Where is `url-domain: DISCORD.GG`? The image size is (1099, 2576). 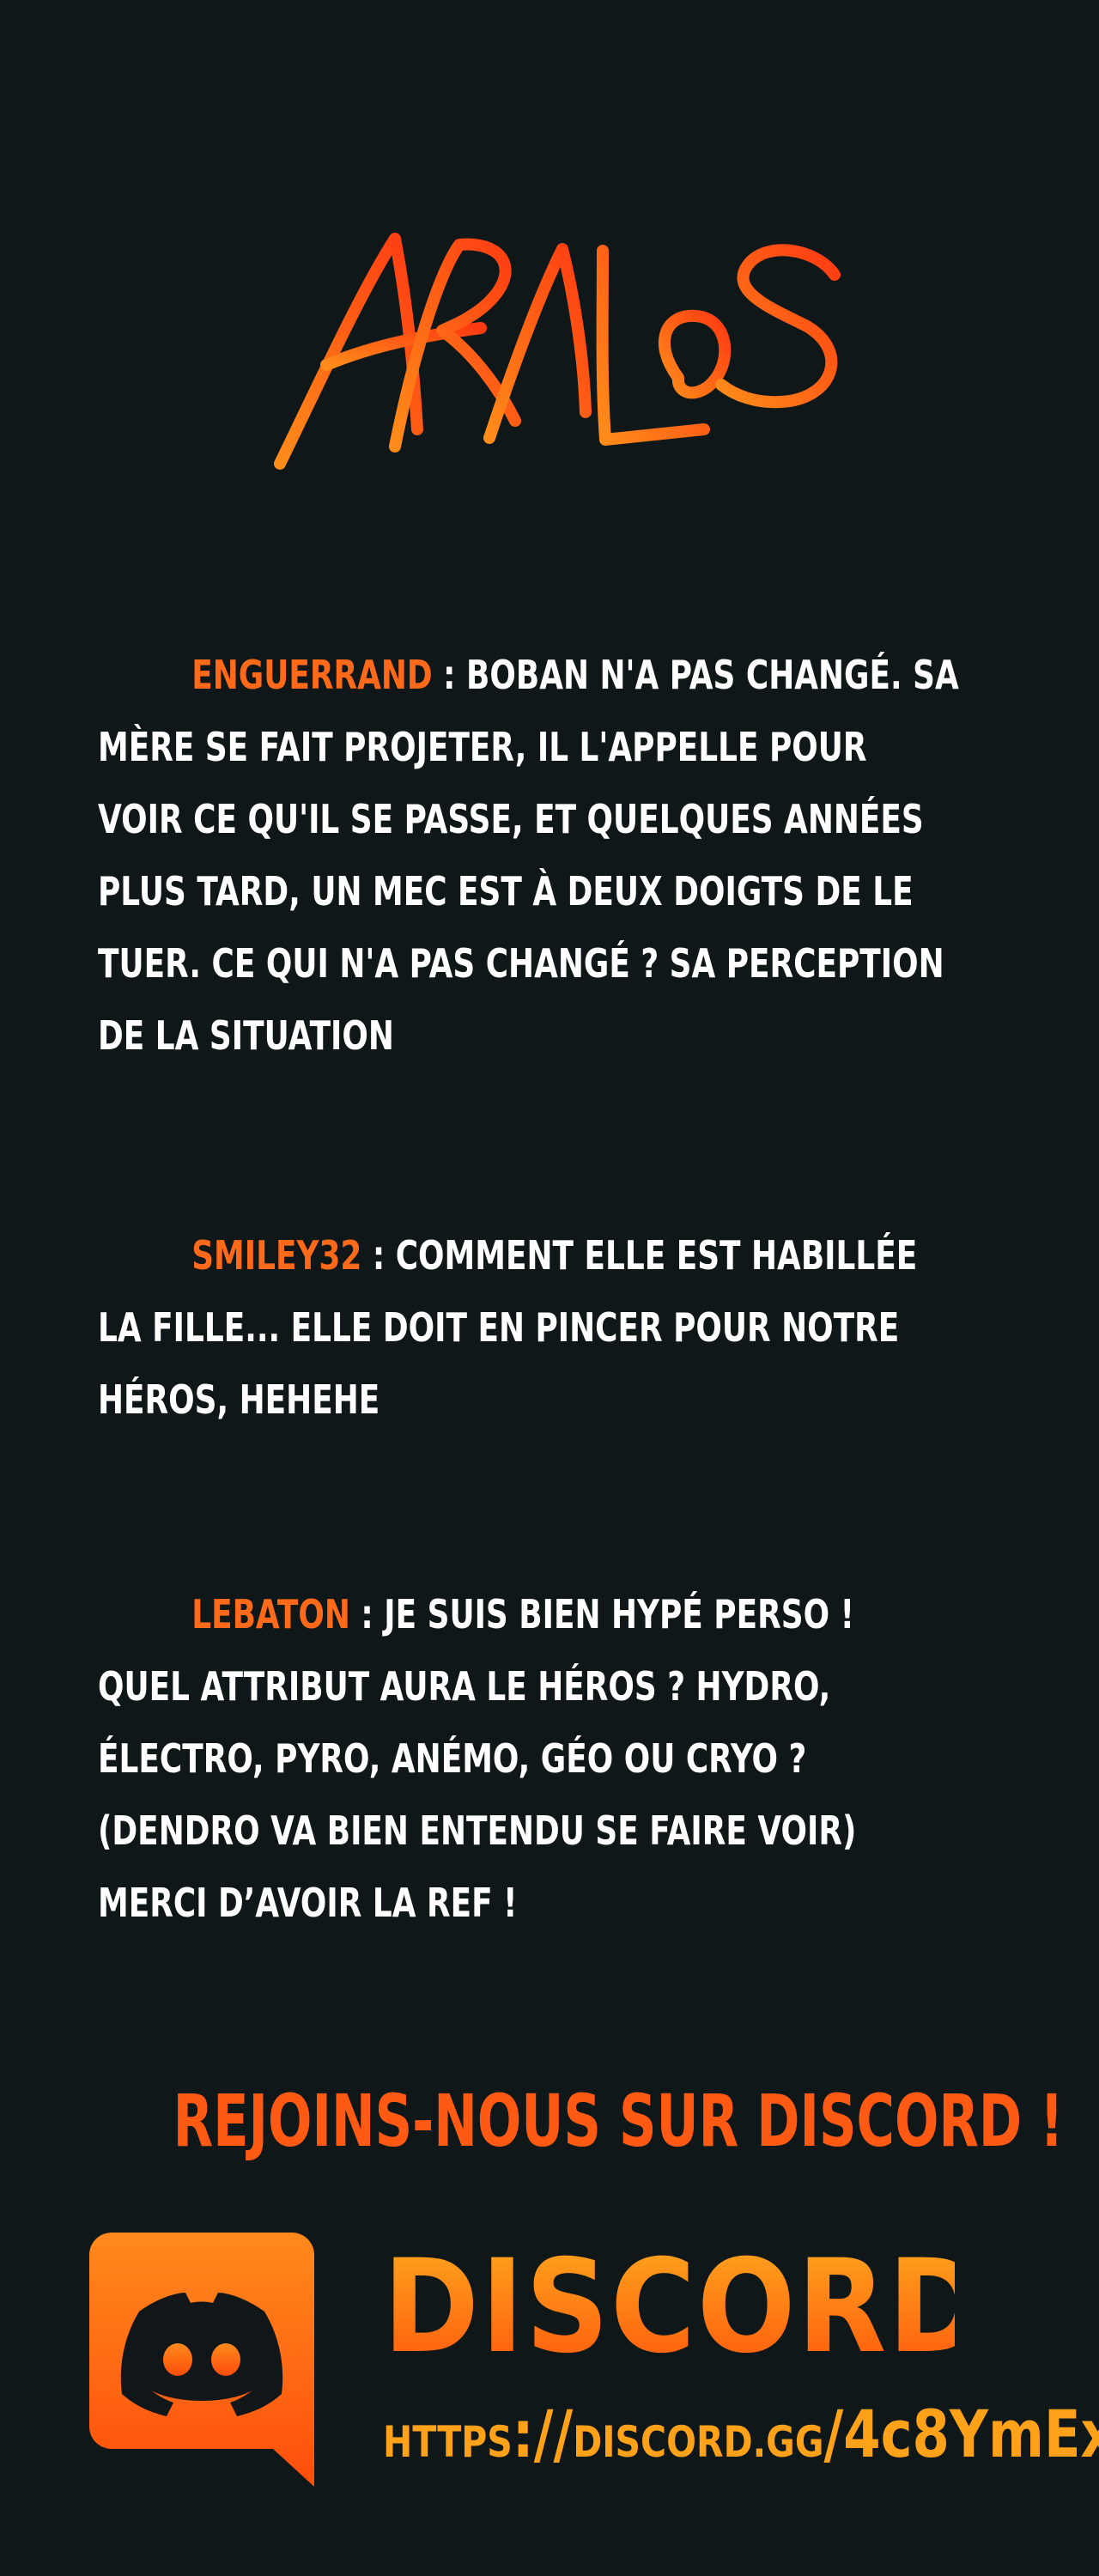
url-domain: DISCORD.GG is located at coordinates (698, 2442).